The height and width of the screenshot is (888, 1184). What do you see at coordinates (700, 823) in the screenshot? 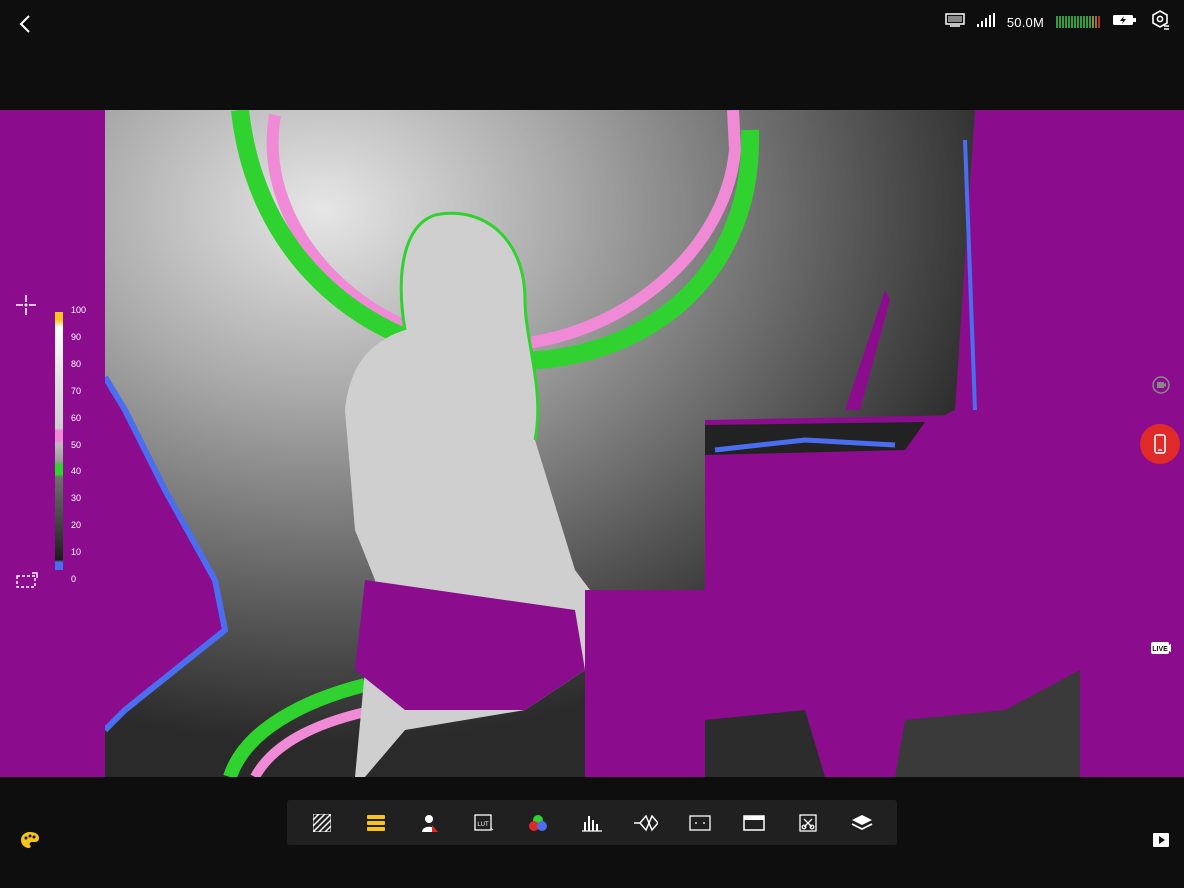
I see `frame-guide-icon` at bounding box center [700, 823].